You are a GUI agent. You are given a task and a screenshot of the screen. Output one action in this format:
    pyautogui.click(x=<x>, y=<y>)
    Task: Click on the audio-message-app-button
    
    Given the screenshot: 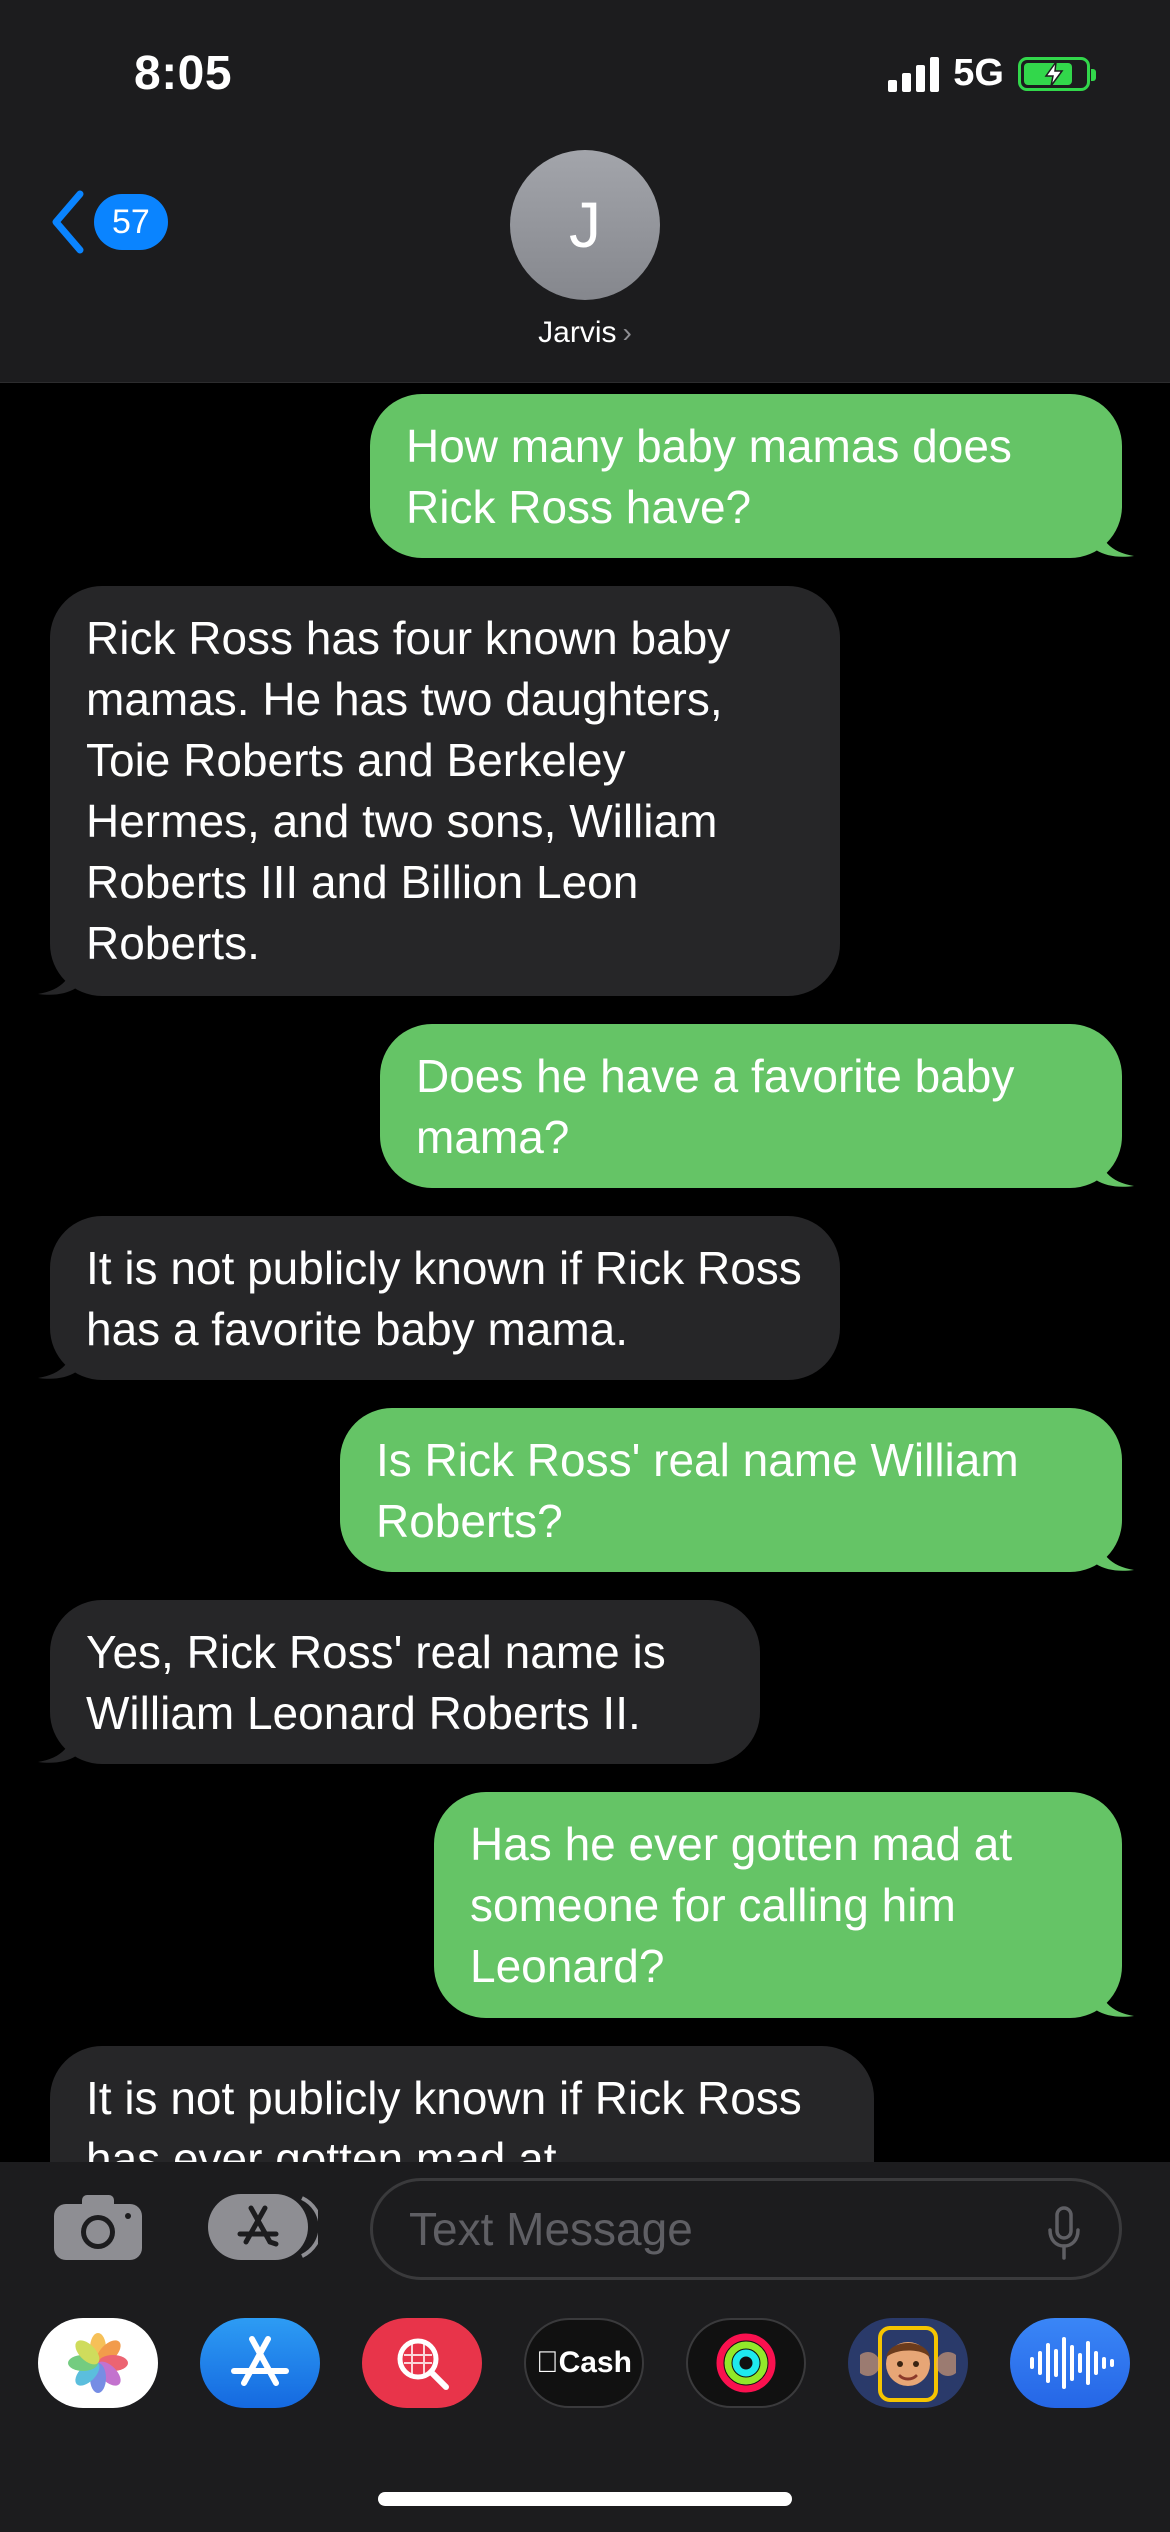 What is the action you would take?
    pyautogui.click(x=1070, y=2363)
    